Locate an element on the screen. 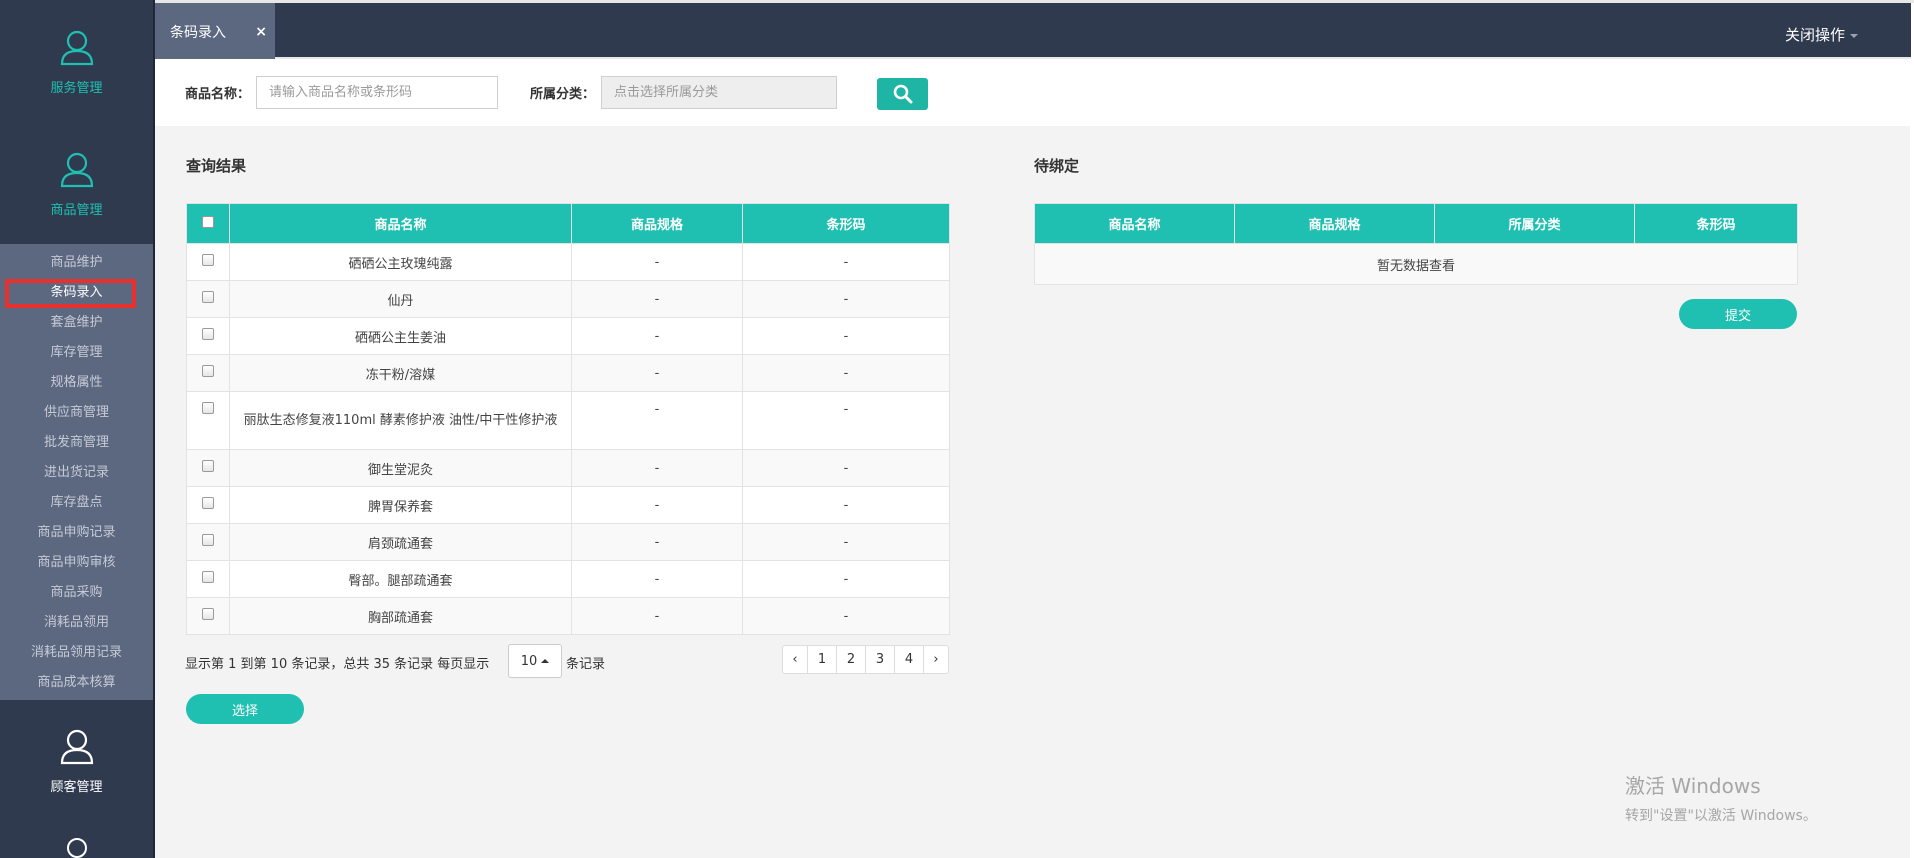 This screenshot has width=1914, height=858. category-input is located at coordinates (719, 92).